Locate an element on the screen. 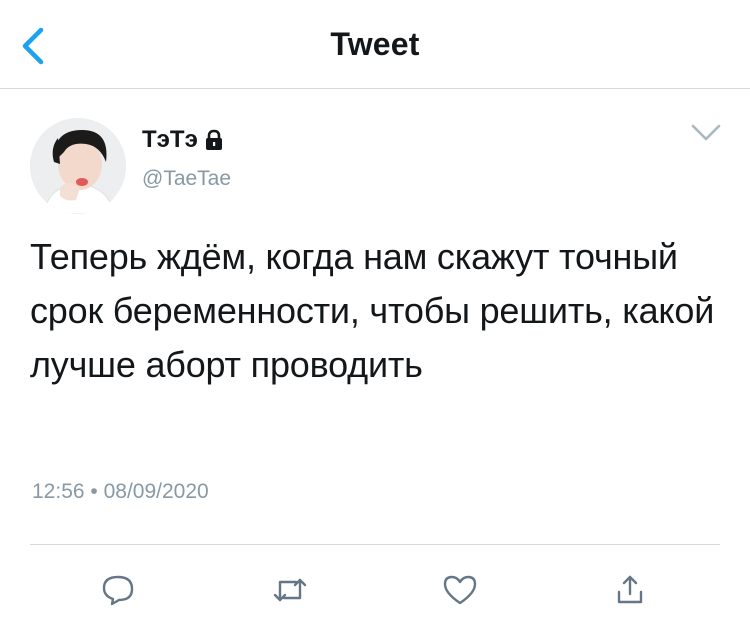 This screenshot has height=628, width=750. reply-icon is located at coordinates (118, 590).